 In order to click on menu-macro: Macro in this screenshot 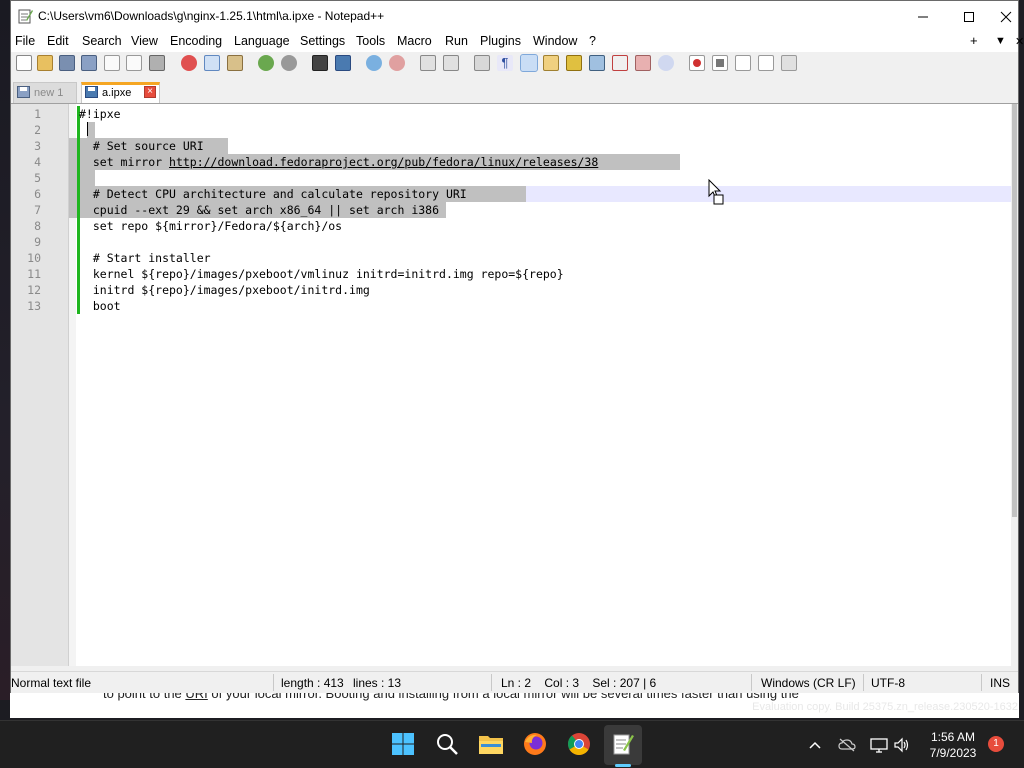, I will do `click(414, 41)`.